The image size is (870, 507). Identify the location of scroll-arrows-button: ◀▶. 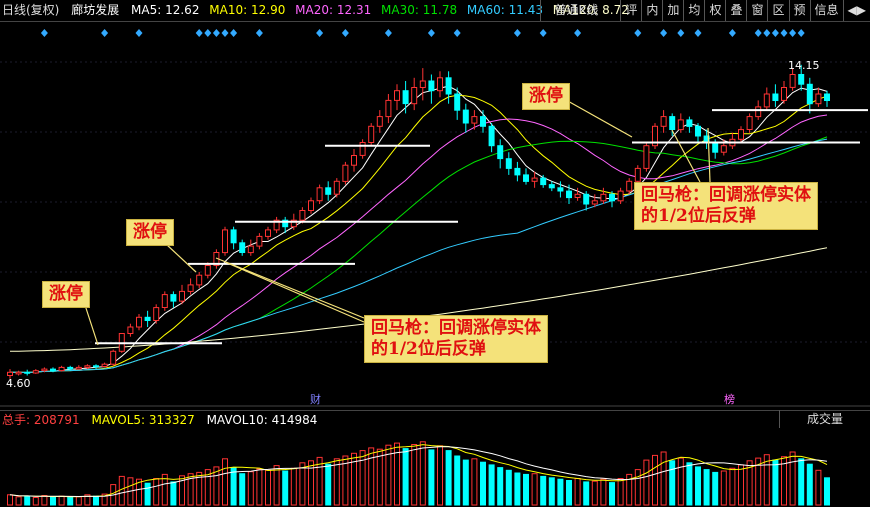
(856, 10).